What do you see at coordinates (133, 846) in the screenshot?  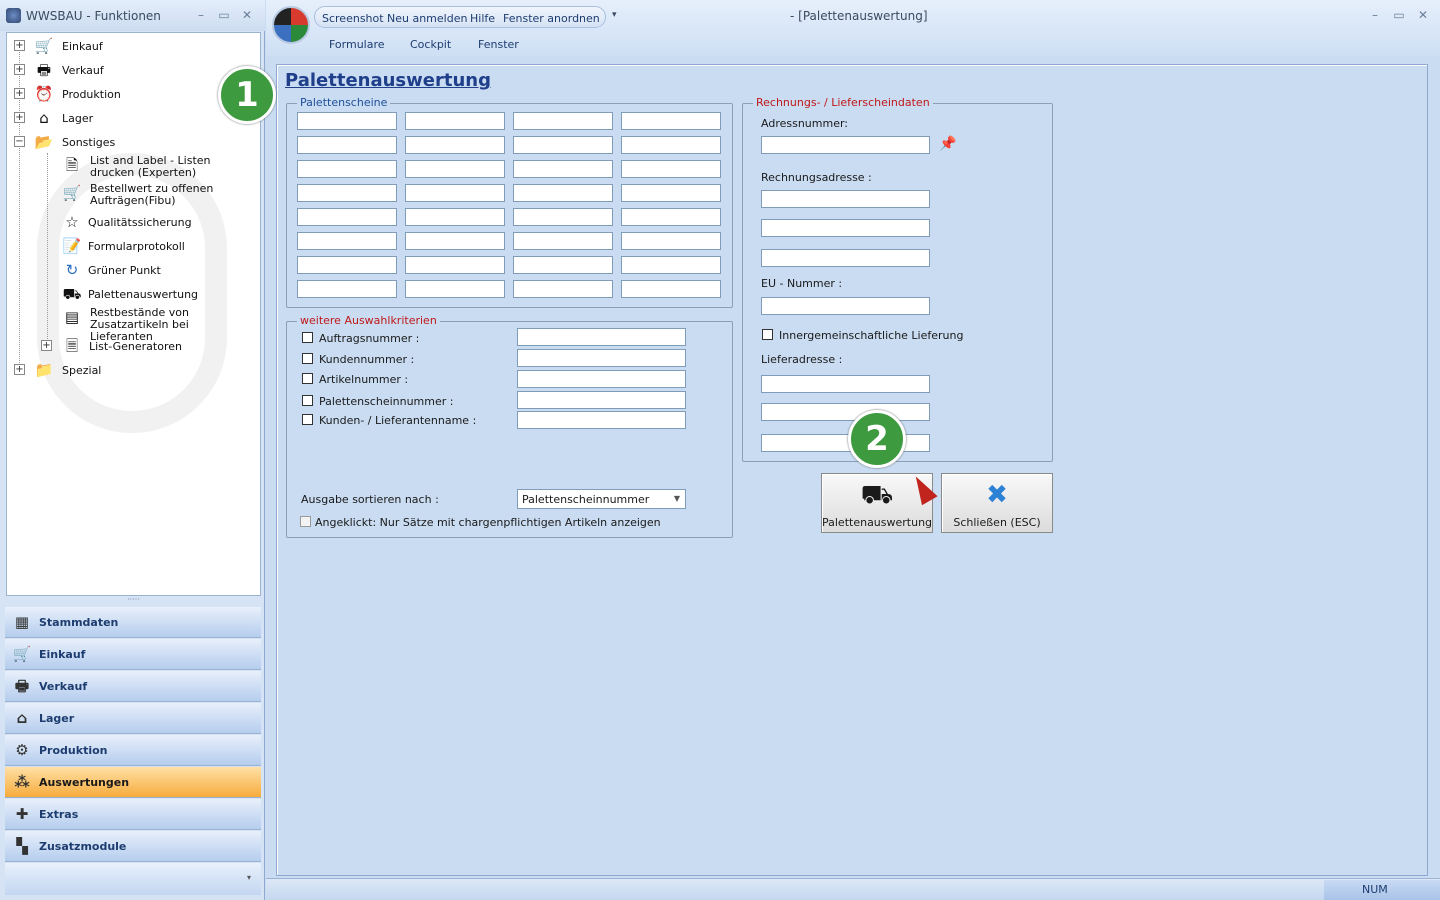 I see `nav-zusatzmodule: ▚ Zusatzmodule` at bounding box center [133, 846].